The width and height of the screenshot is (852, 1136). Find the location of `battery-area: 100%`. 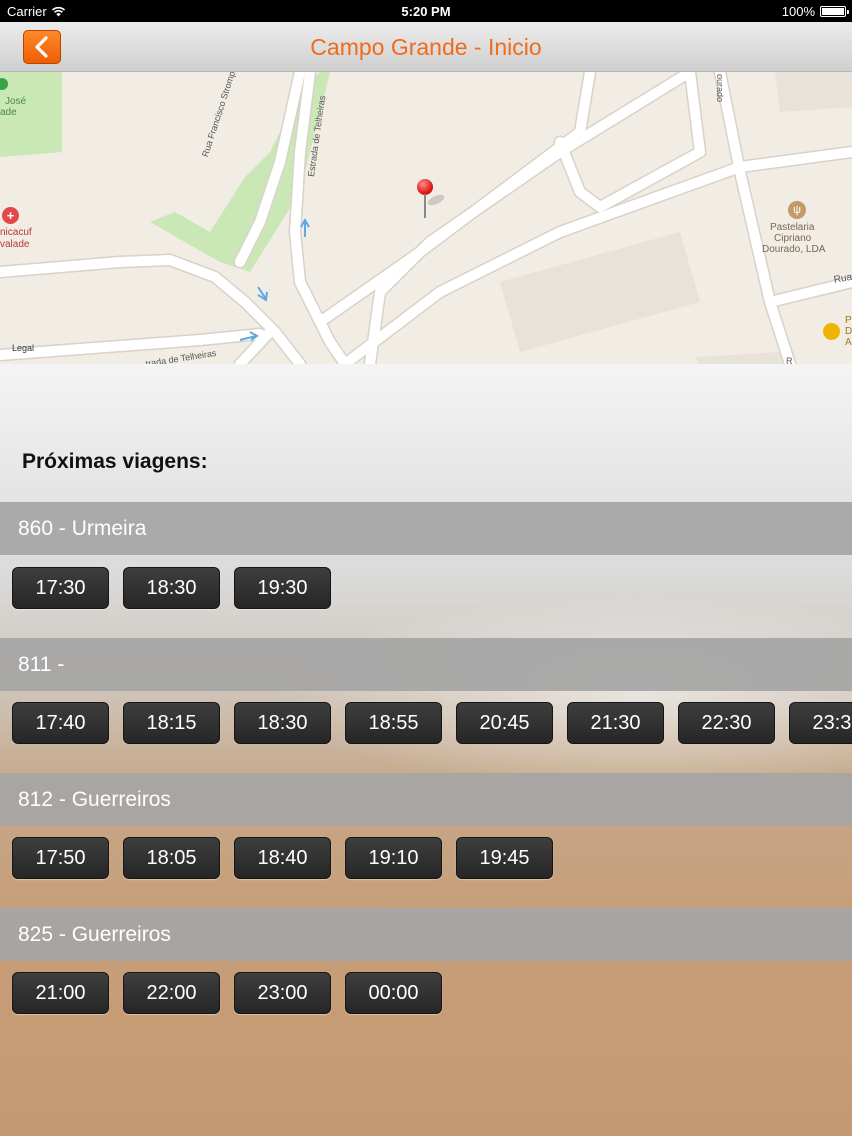

battery-area: 100% is located at coordinates (815, 11).